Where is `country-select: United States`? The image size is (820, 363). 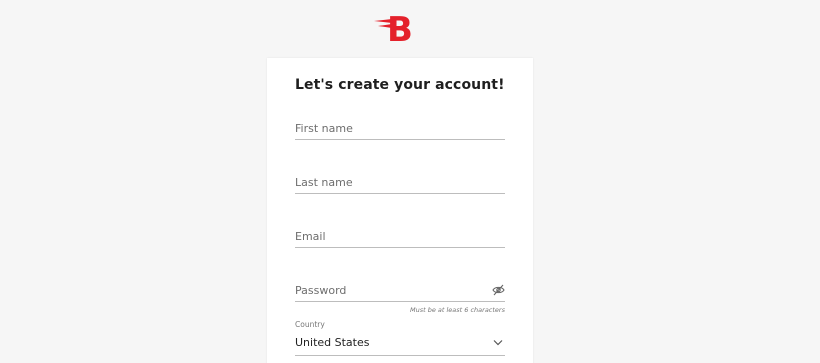
country-select: United States is located at coordinates (400, 343).